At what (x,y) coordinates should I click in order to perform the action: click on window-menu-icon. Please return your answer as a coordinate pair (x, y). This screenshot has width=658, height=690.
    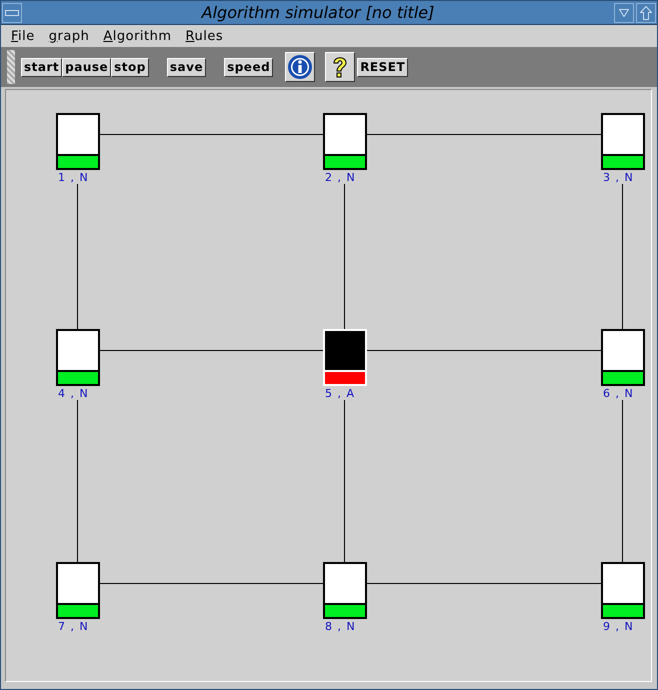
    Looking at the image, I should click on (12, 12).